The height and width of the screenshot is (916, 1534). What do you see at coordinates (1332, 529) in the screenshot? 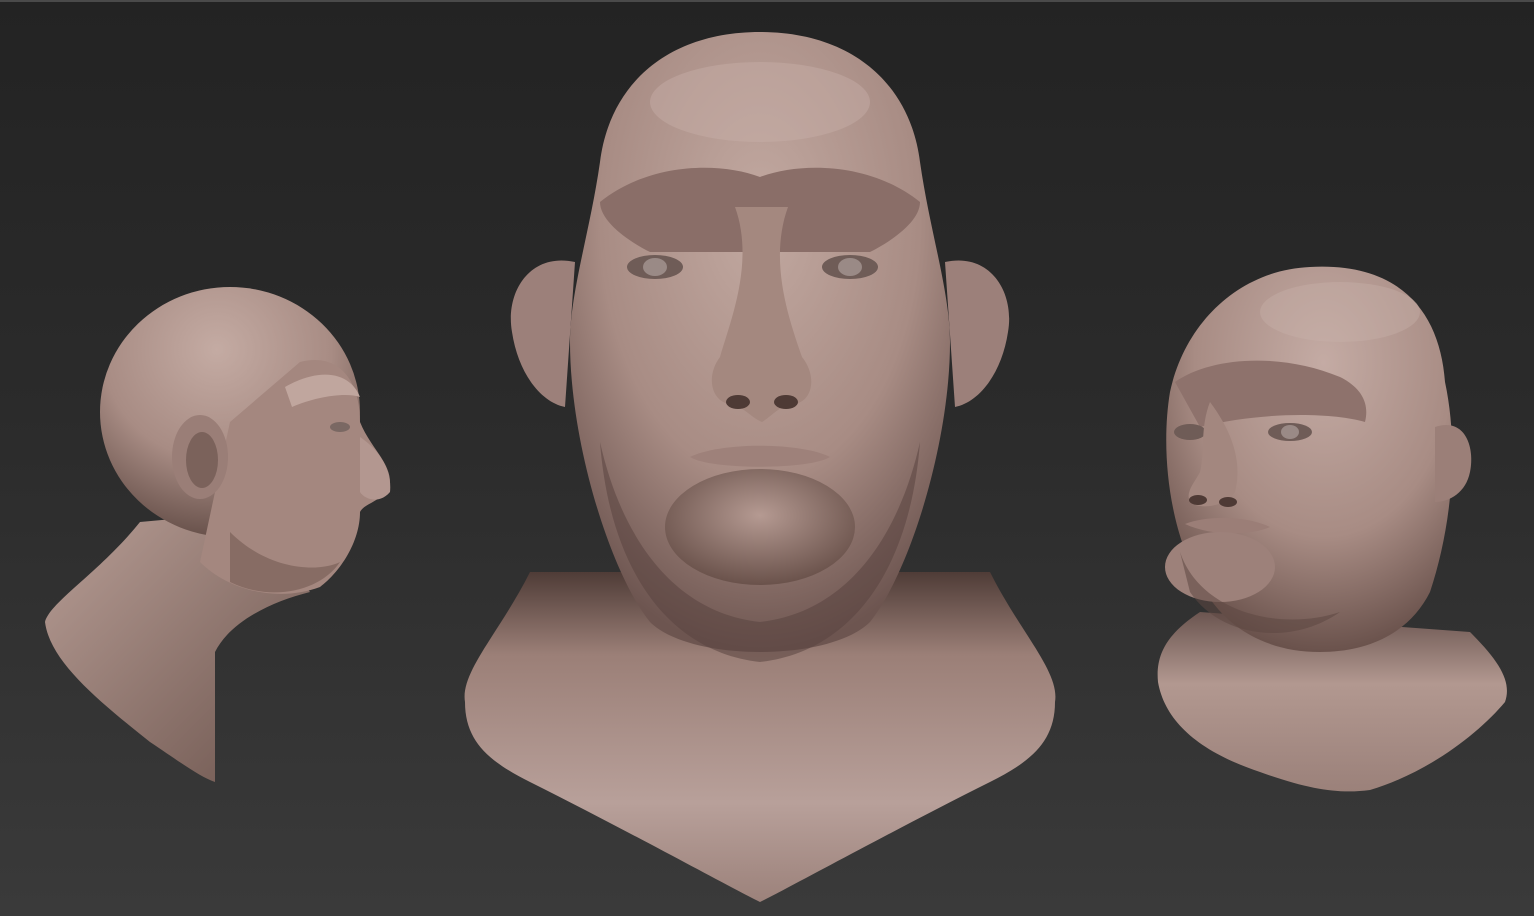
I see `head-three-quarter-view` at bounding box center [1332, 529].